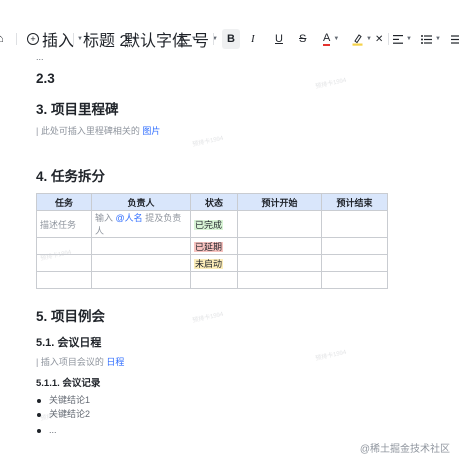 The image size is (460, 460). I want to click on task-cell: 描述任务, so click(64, 224).